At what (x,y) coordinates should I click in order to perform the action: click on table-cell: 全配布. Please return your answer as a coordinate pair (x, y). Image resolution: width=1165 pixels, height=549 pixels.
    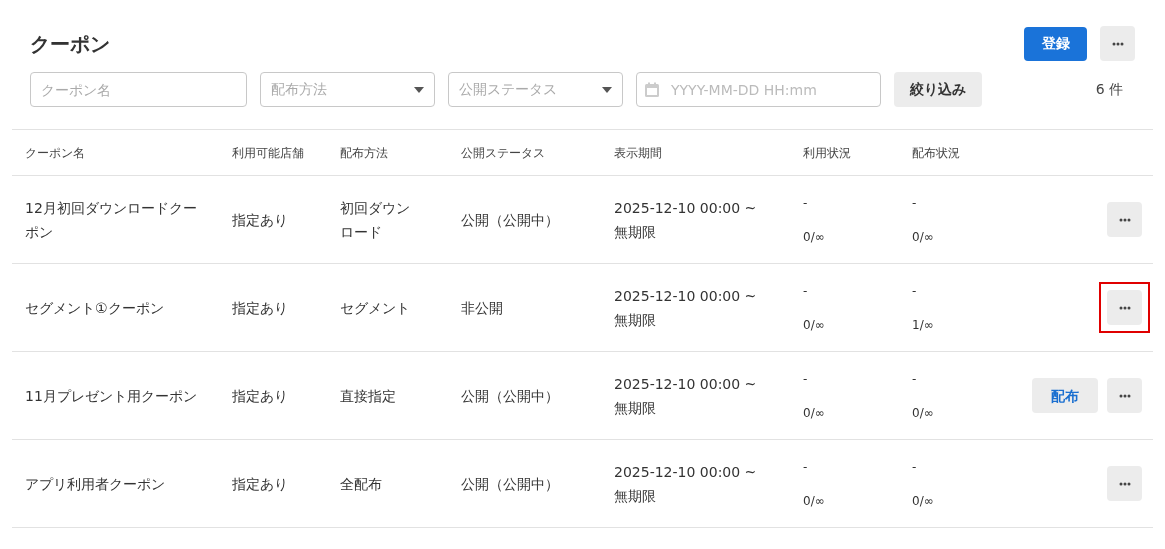
    Looking at the image, I should click on (361, 483).